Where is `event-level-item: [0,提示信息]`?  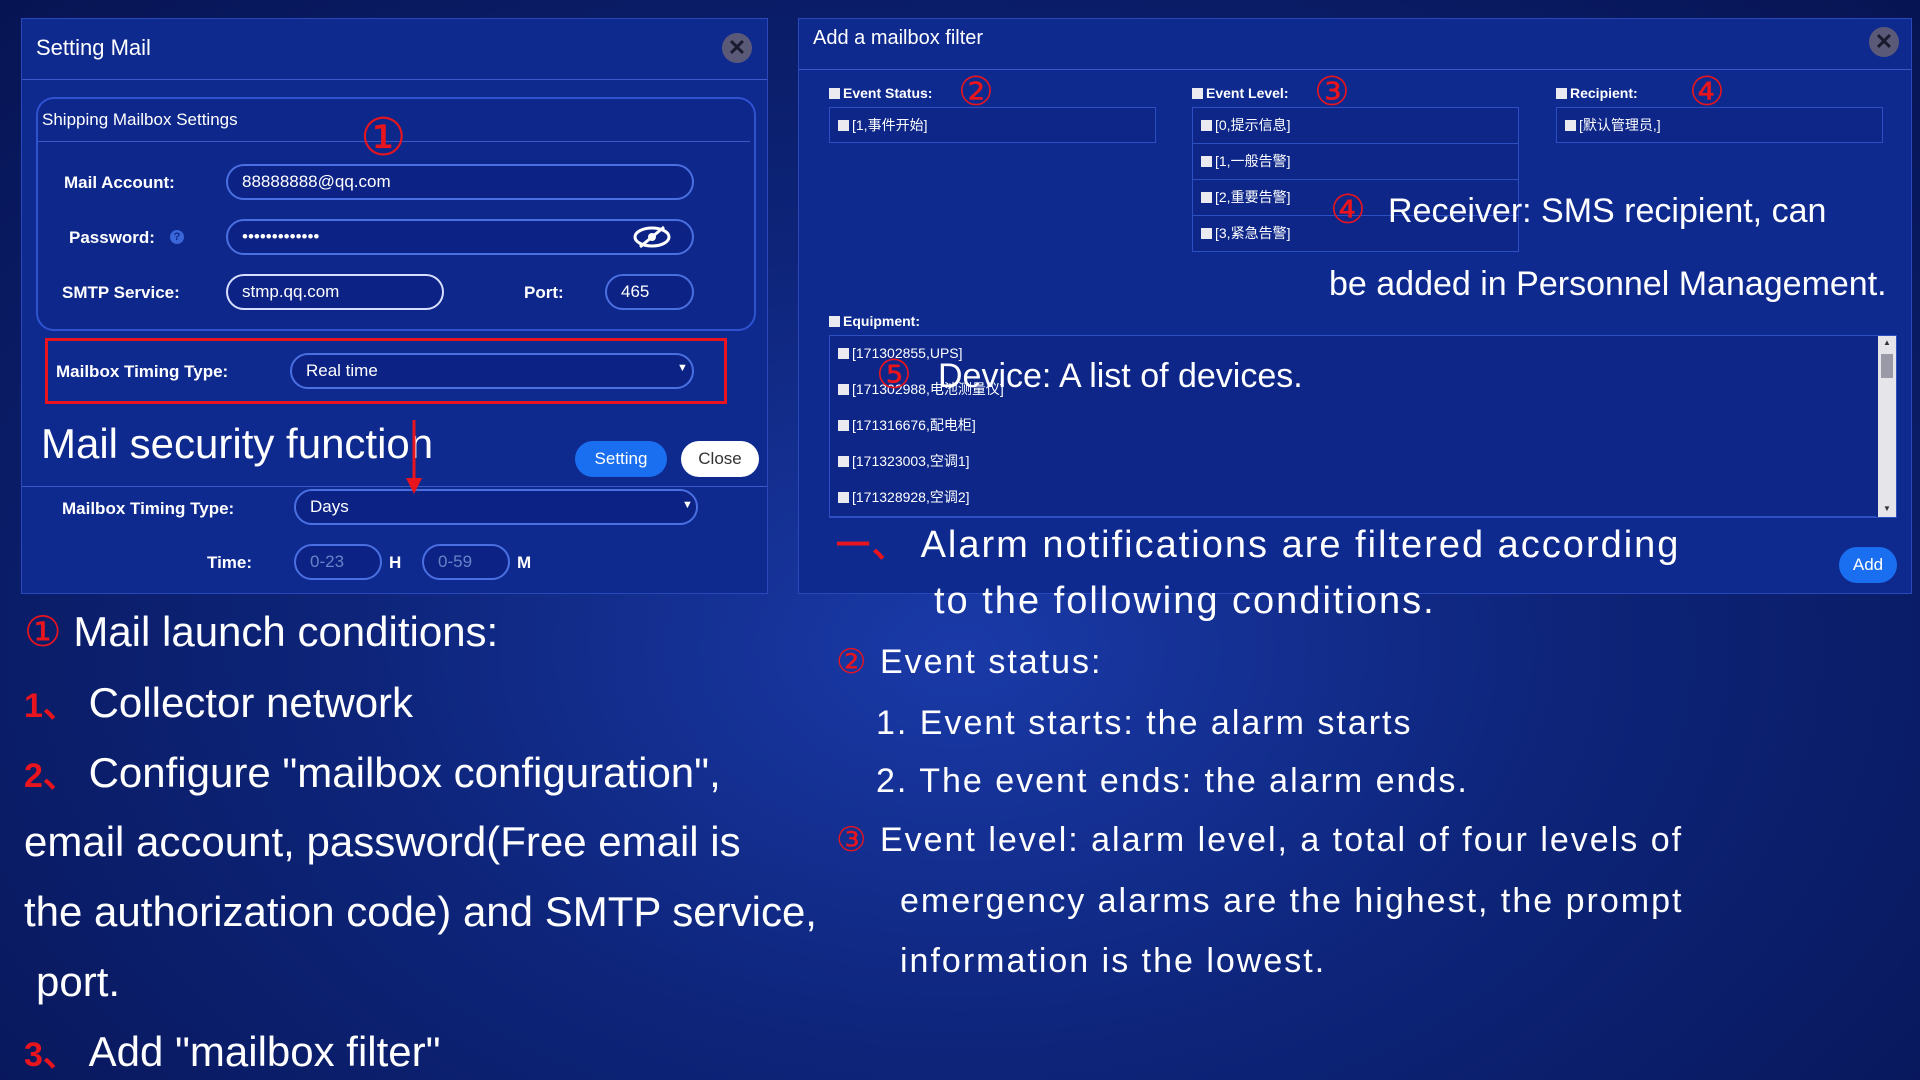
event-level-item: [0,提示信息] is located at coordinates (1355, 125).